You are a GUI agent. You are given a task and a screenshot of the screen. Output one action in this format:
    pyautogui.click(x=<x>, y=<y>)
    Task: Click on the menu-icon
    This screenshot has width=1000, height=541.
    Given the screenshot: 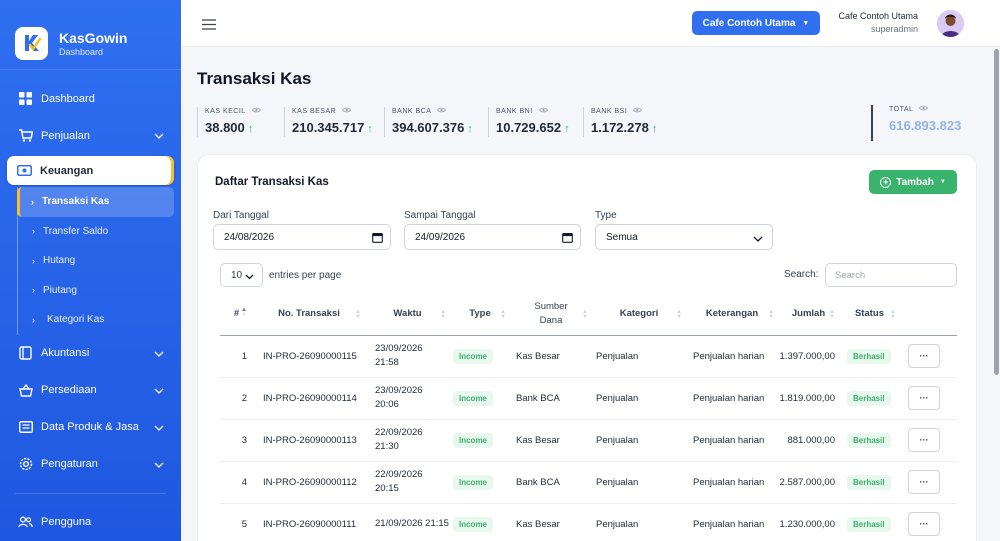 What is the action you would take?
    pyautogui.click(x=209, y=26)
    